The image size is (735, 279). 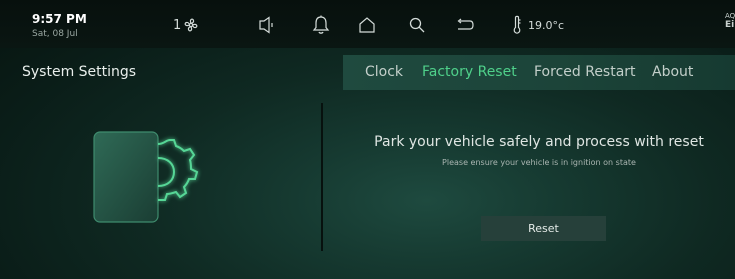 What do you see at coordinates (177, 25) in the screenshot?
I see `fan-level: 1` at bounding box center [177, 25].